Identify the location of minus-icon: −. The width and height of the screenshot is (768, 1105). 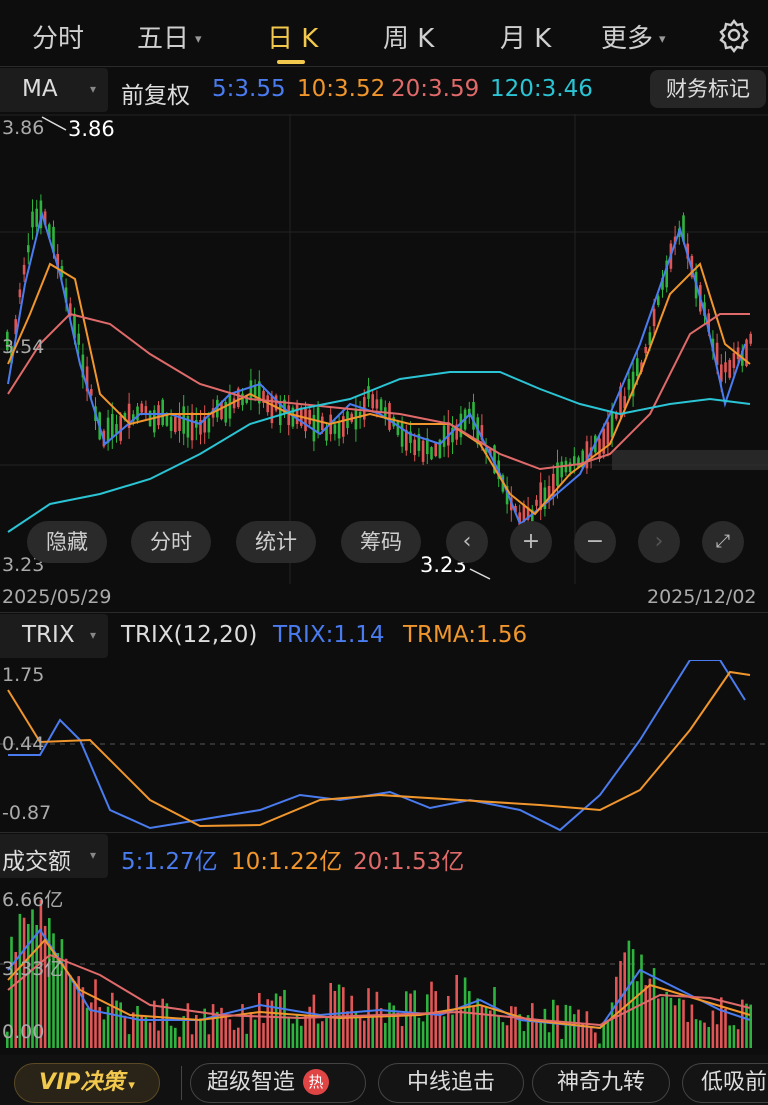
(595, 542).